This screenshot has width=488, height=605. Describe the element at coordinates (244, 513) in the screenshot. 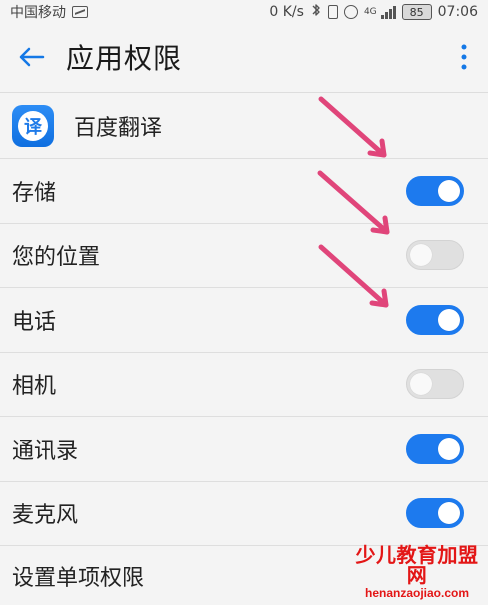

I see `permission-row-microphone: 麦克风` at that location.